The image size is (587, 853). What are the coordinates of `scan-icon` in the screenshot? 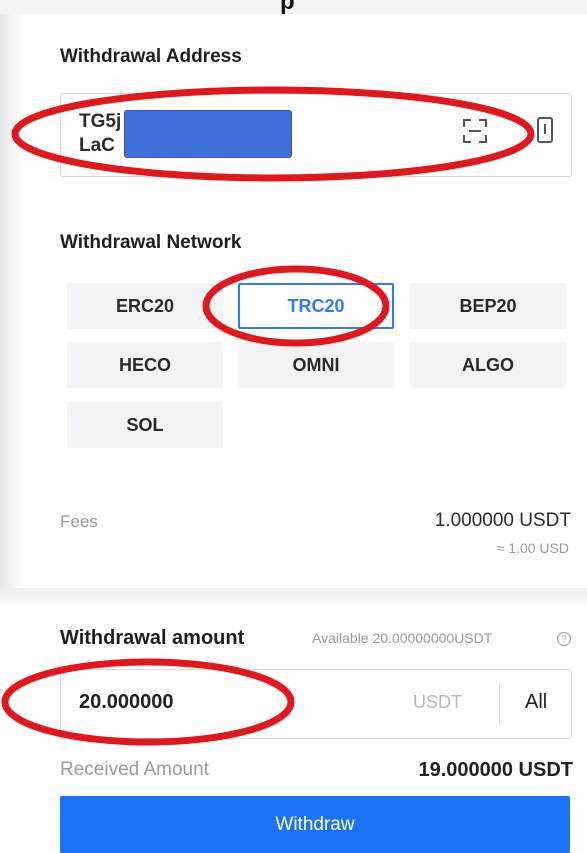 It's located at (475, 131).